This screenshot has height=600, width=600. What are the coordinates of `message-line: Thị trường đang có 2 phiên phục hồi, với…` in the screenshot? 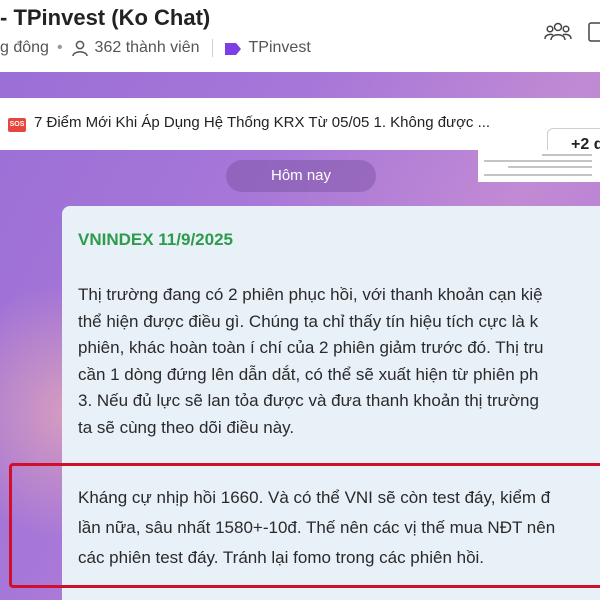 It's located at (310, 294).